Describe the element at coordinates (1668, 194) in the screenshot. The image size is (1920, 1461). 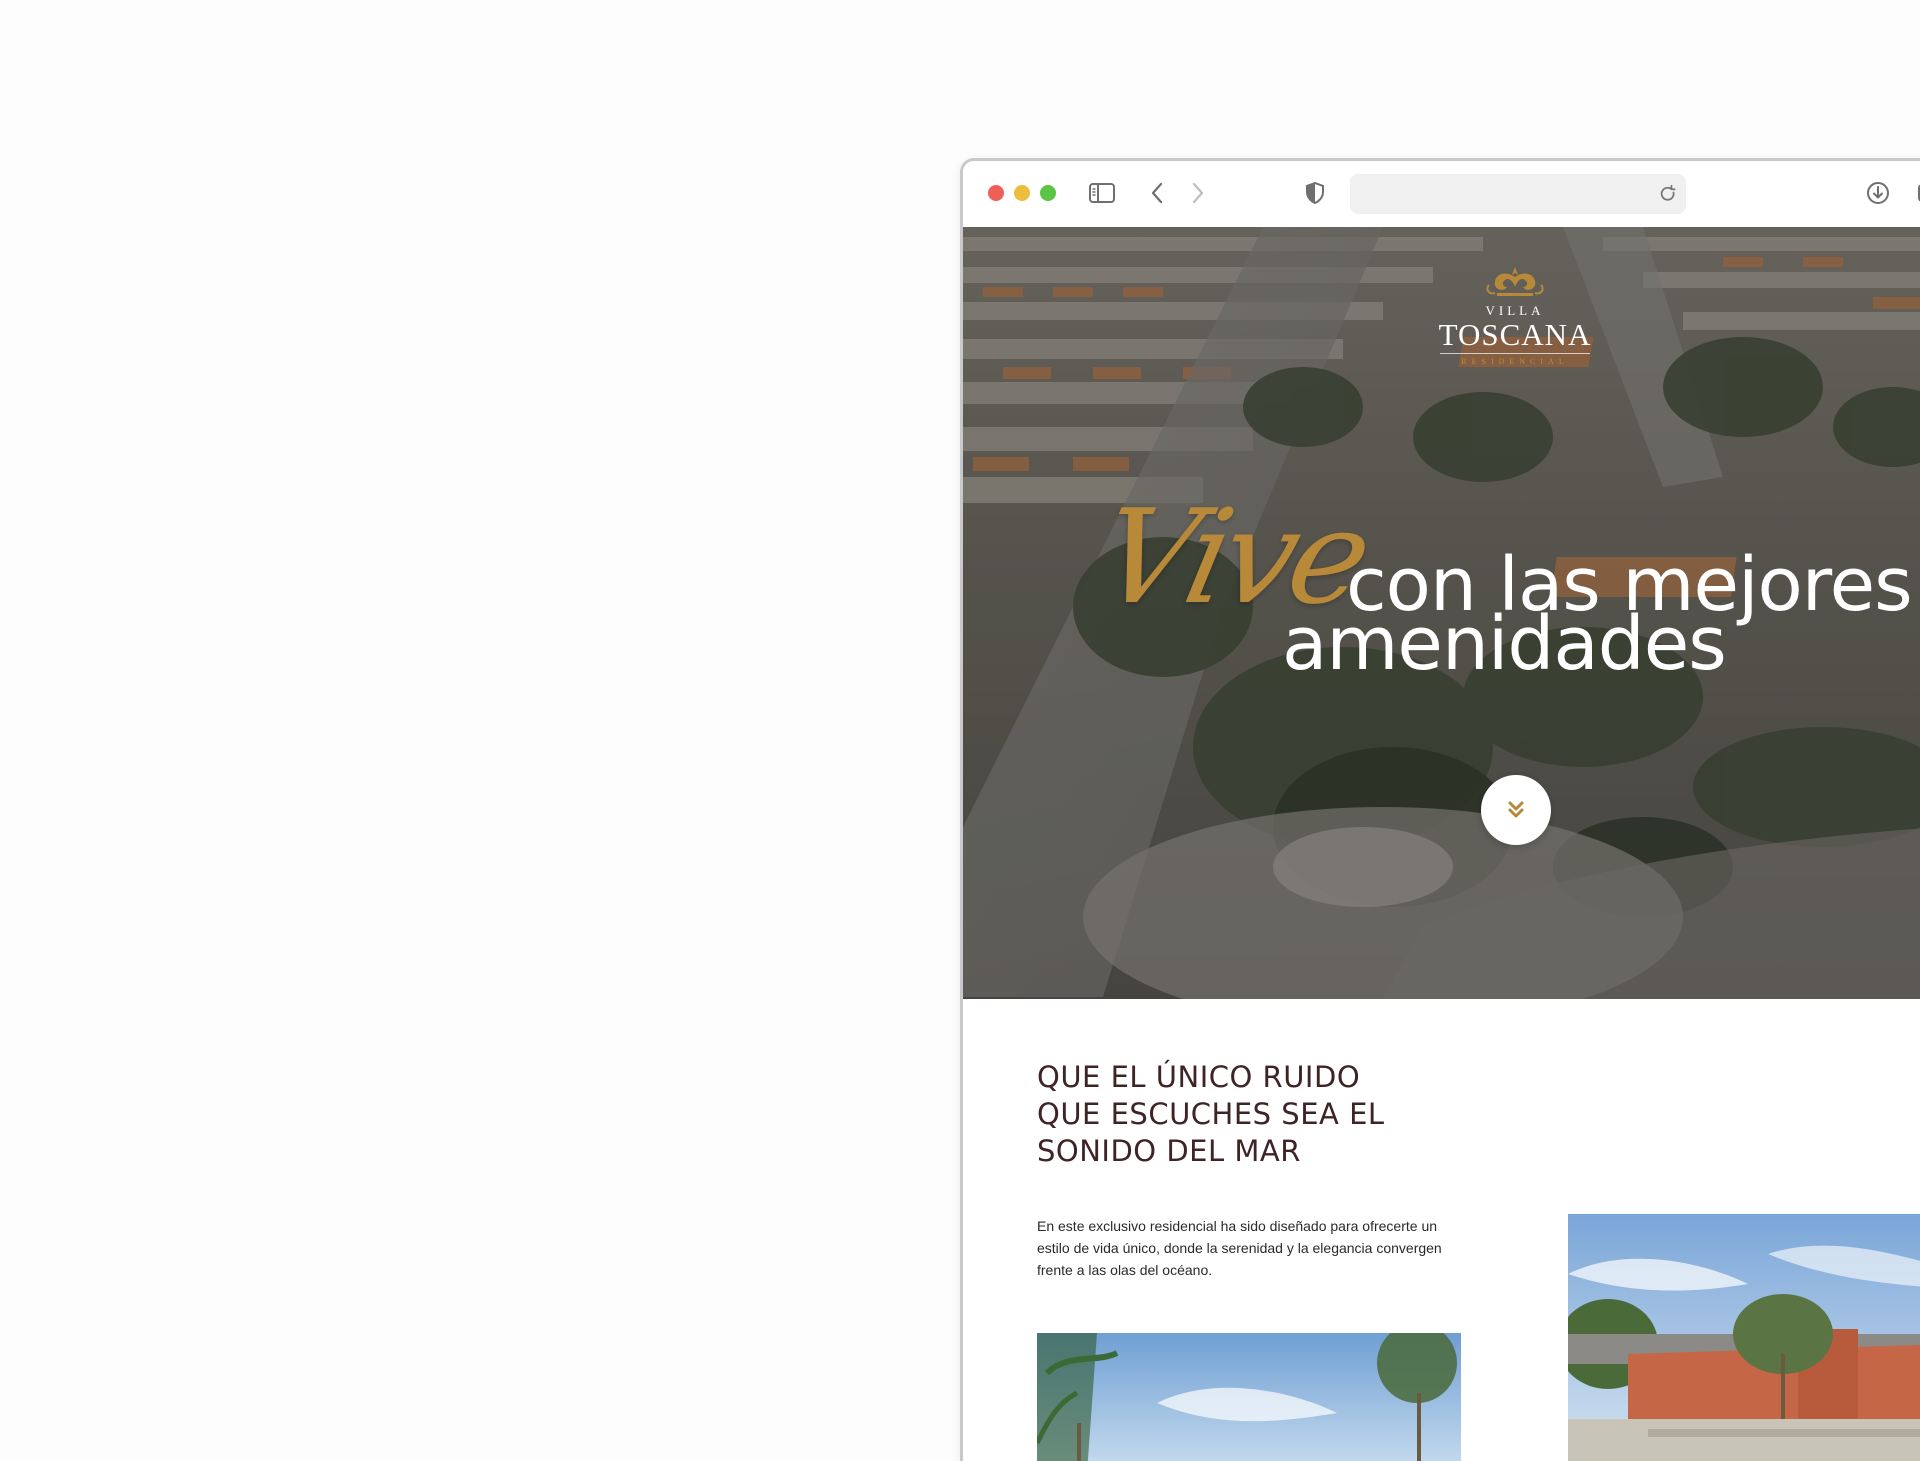
I see `reload-icon` at that location.